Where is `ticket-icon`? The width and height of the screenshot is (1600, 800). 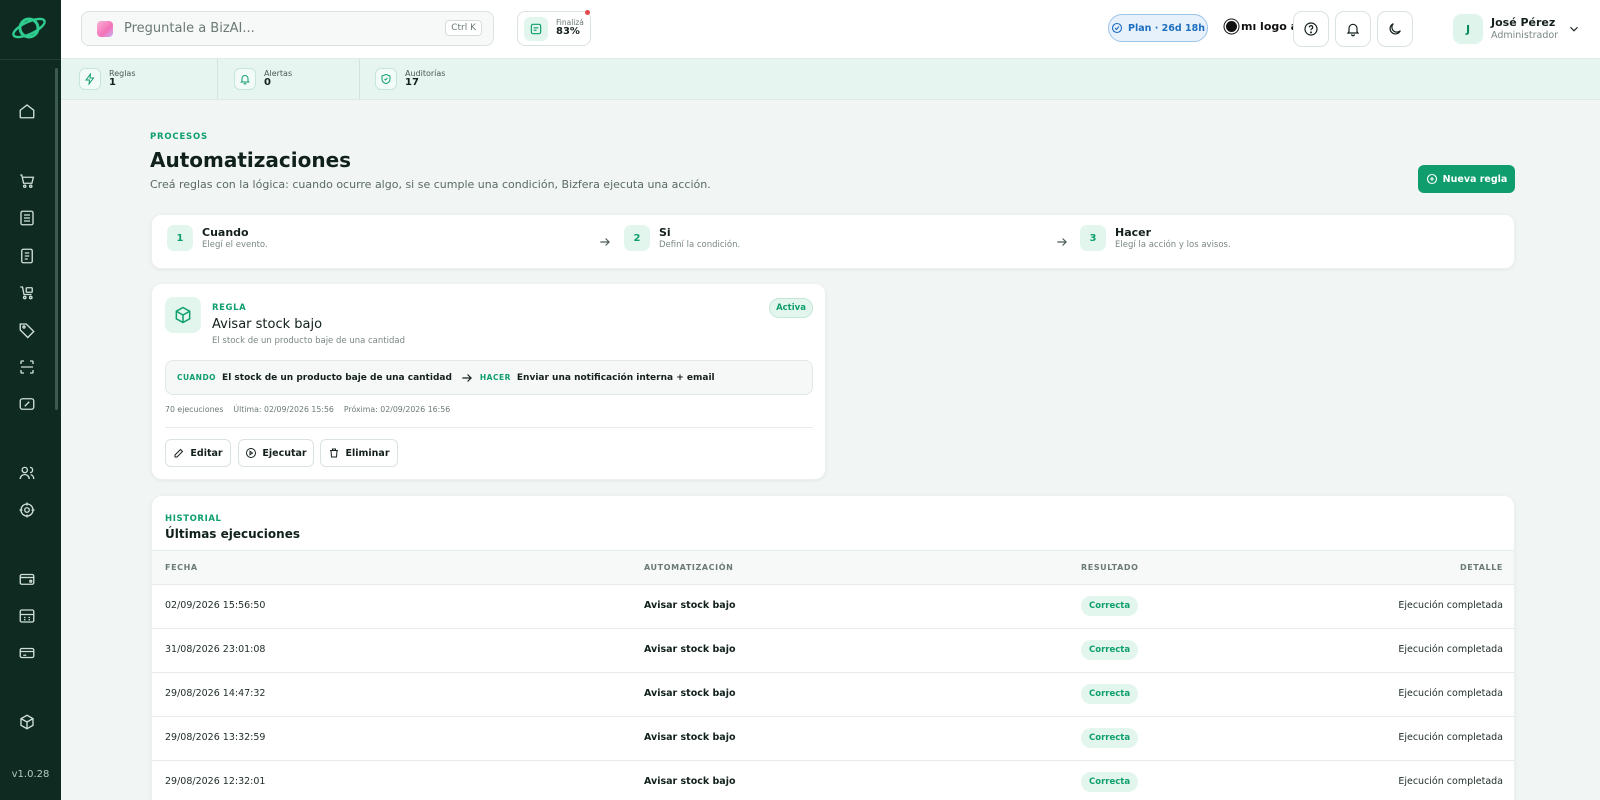 ticket-icon is located at coordinates (27, 404).